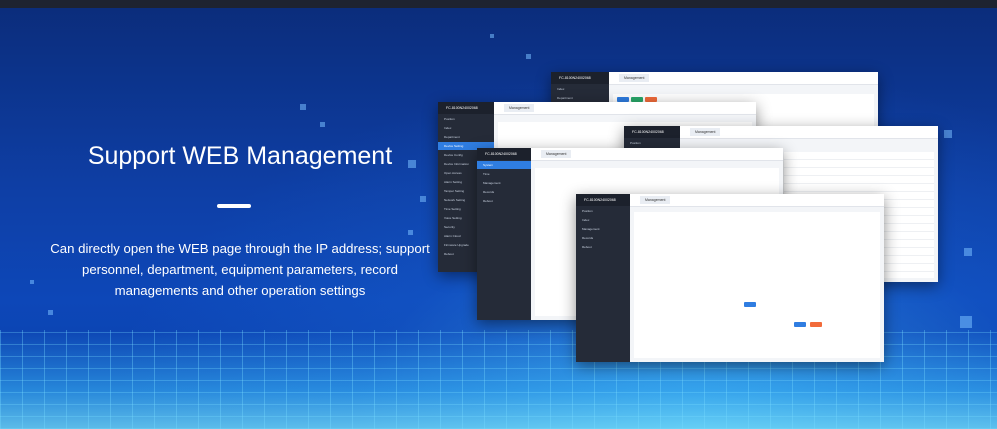 This screenshot has height=429, width=997. What do you see at coordinates (757, 285) in the screenshot?
I see `window-content` at bounding box center [757, 285].